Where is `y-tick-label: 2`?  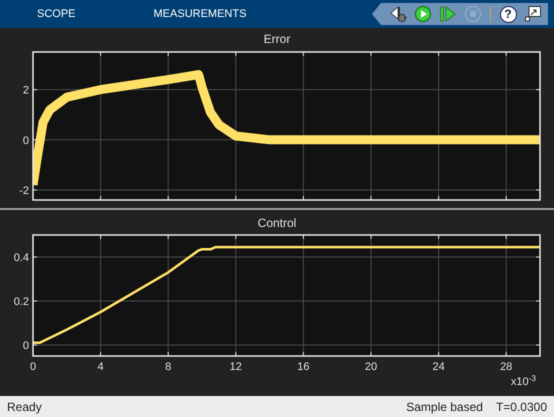 y-tick-label: 2 is located at coordinates (25, 90).